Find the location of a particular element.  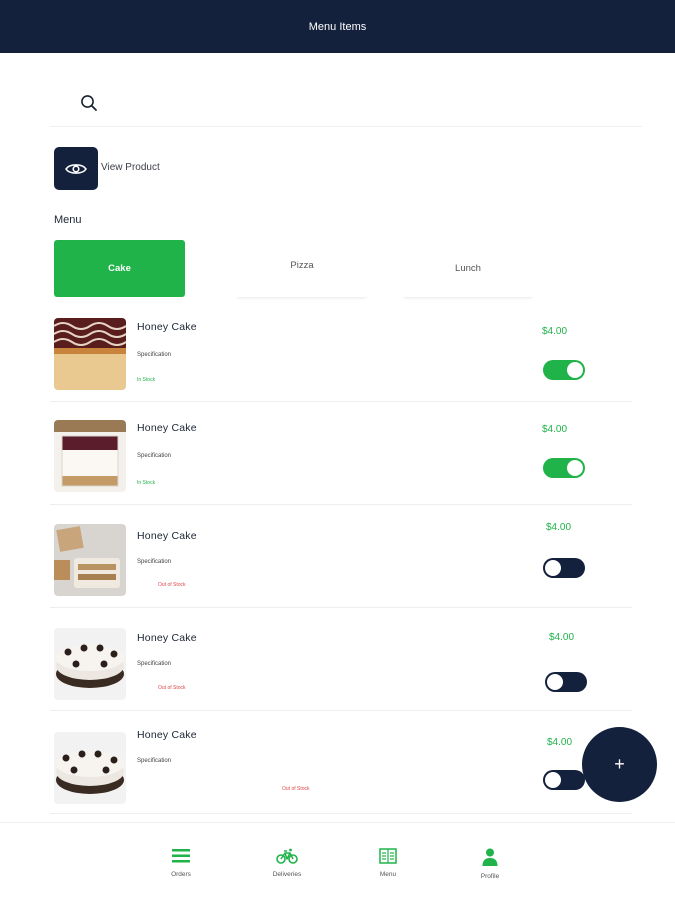

view-product-label: View Product is located at coordinates (130, 167).